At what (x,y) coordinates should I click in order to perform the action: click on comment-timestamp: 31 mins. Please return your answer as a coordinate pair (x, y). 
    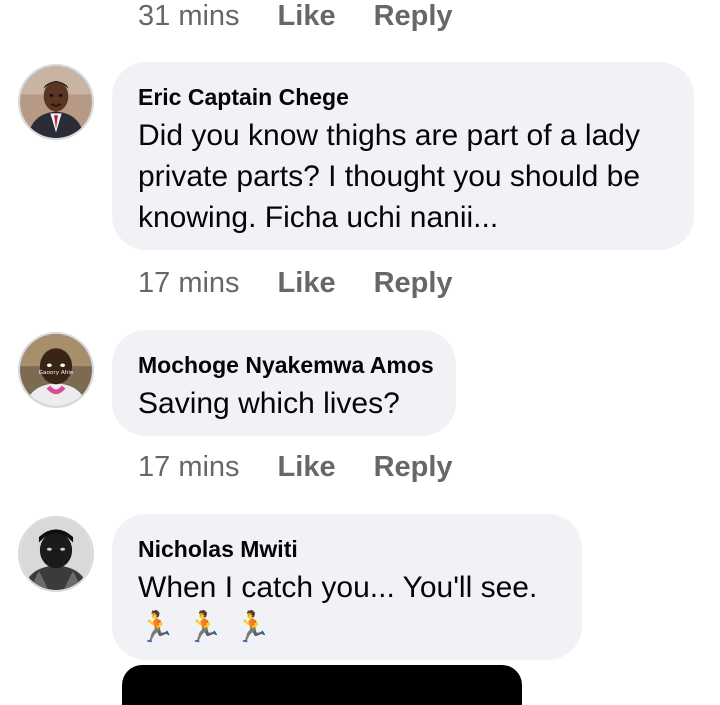
    Looking at the image, I should click on (189, 16).